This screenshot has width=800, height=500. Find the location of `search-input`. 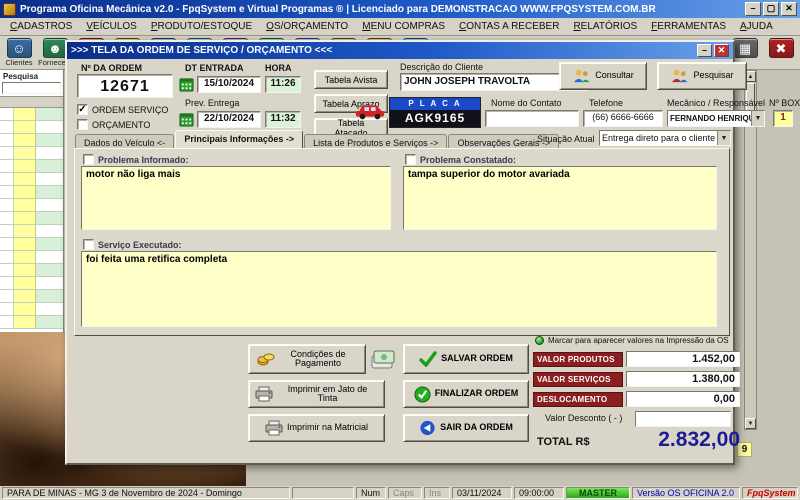

search-input is located at coordinates (31, 88).